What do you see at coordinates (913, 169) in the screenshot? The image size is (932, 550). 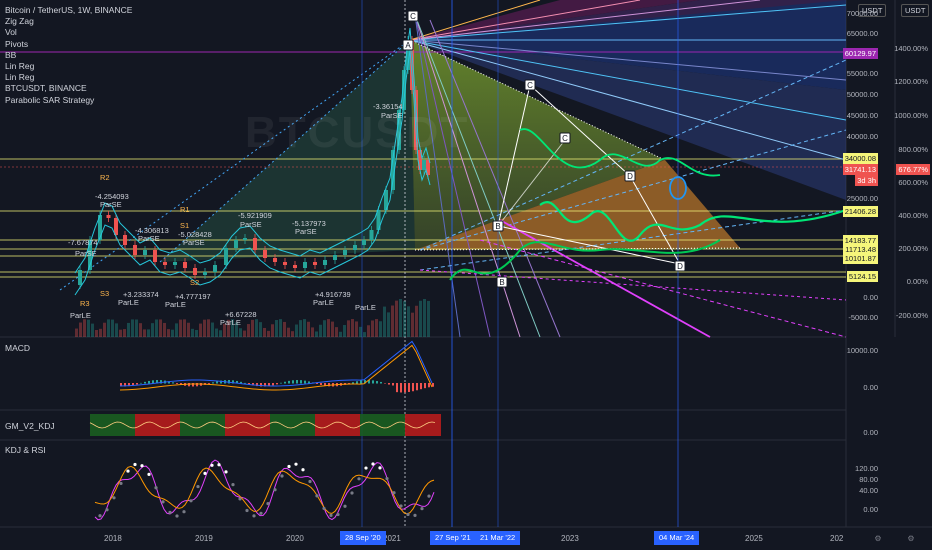 I see `percent-tag: 676.77%` at bounding box center [913, 169].